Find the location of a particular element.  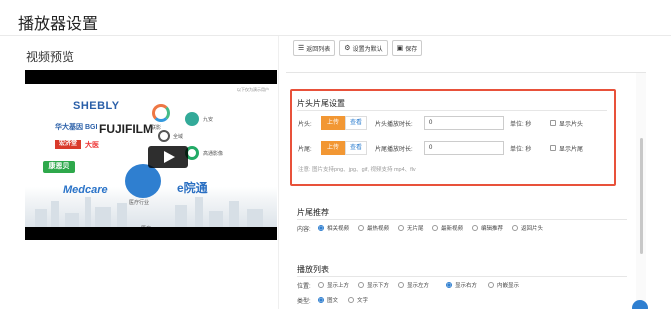

page-title: 播放器设置 is located at coordinates (58, 24).